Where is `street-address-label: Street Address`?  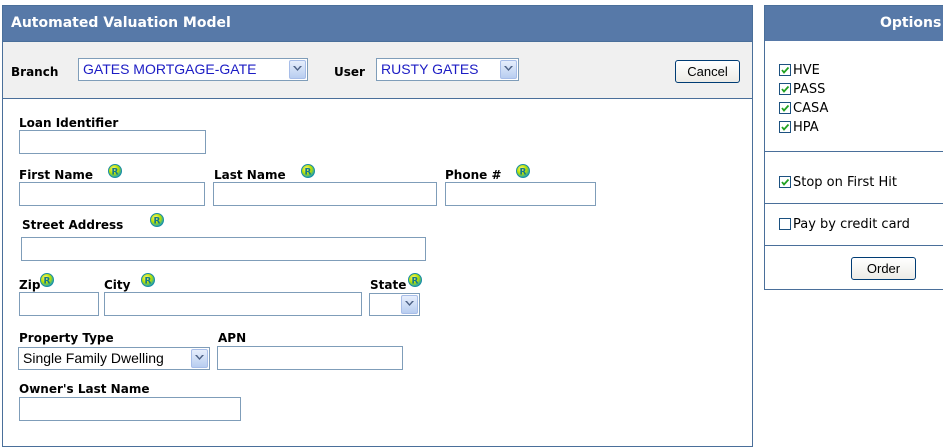 street-address-label: Street Address is located at coordinates (73, 225).